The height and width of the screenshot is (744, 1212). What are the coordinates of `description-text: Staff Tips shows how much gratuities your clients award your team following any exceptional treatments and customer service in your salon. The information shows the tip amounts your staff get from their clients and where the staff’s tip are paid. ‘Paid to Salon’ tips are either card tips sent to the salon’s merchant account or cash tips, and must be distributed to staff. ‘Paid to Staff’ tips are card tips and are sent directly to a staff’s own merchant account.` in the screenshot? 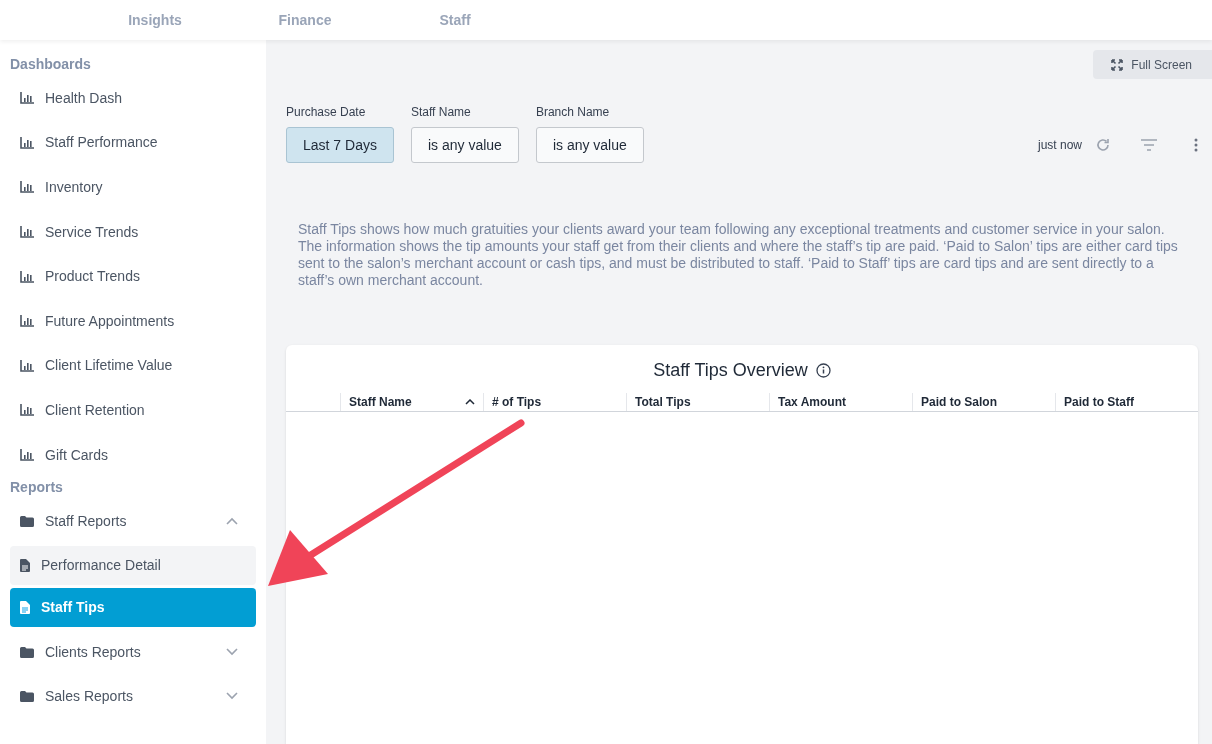 It's located at (738, 255).